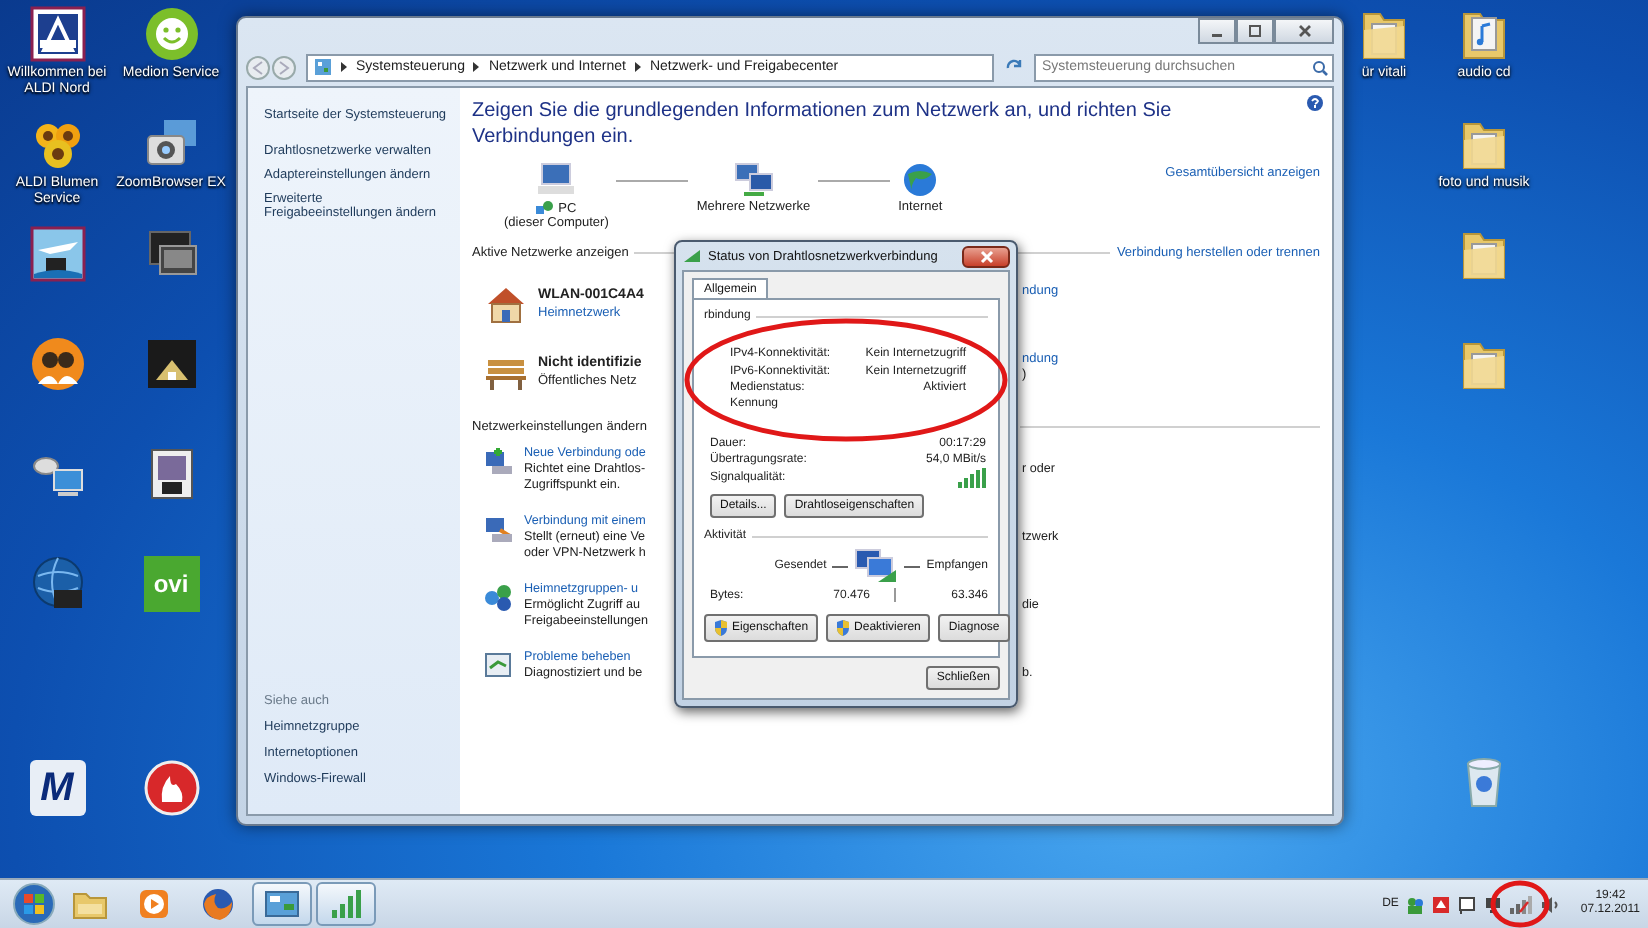  I want to click on maximize-icon, so click(1255, 31).